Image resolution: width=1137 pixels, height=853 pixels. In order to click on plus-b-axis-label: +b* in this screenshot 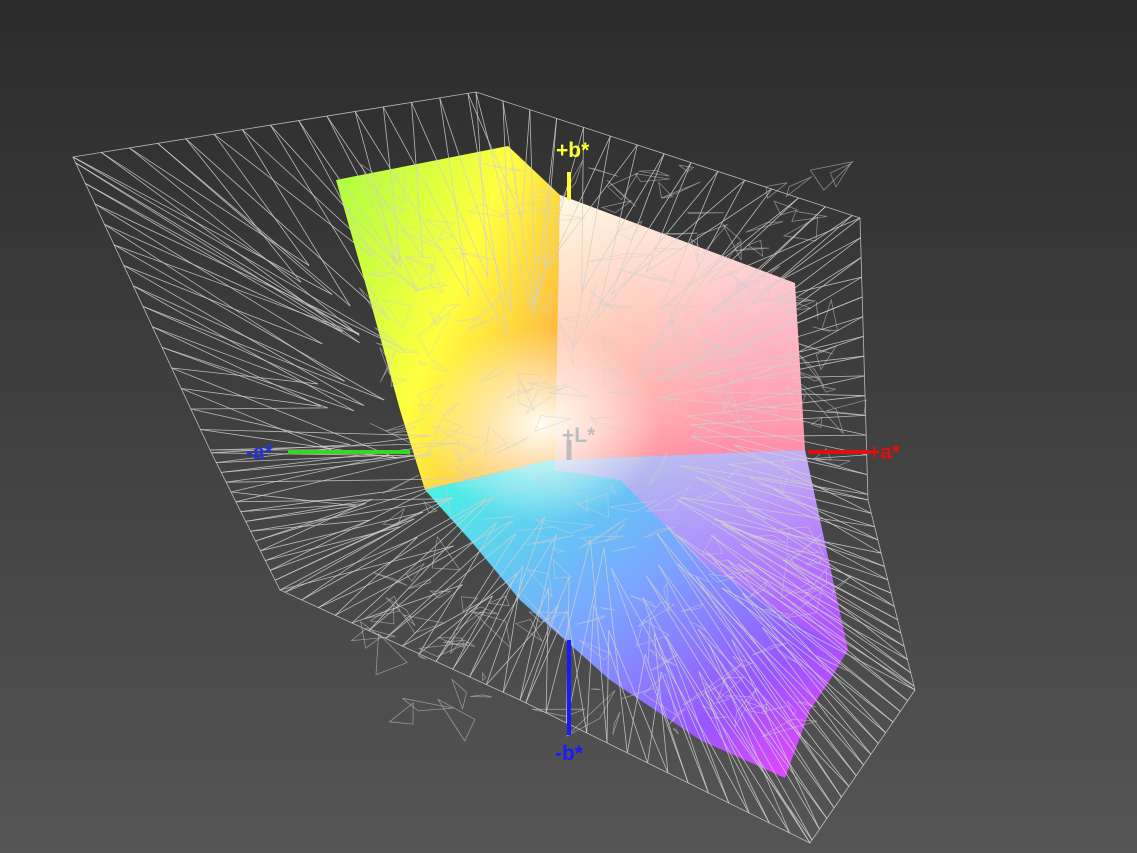, I will do `click(573, 150)`.